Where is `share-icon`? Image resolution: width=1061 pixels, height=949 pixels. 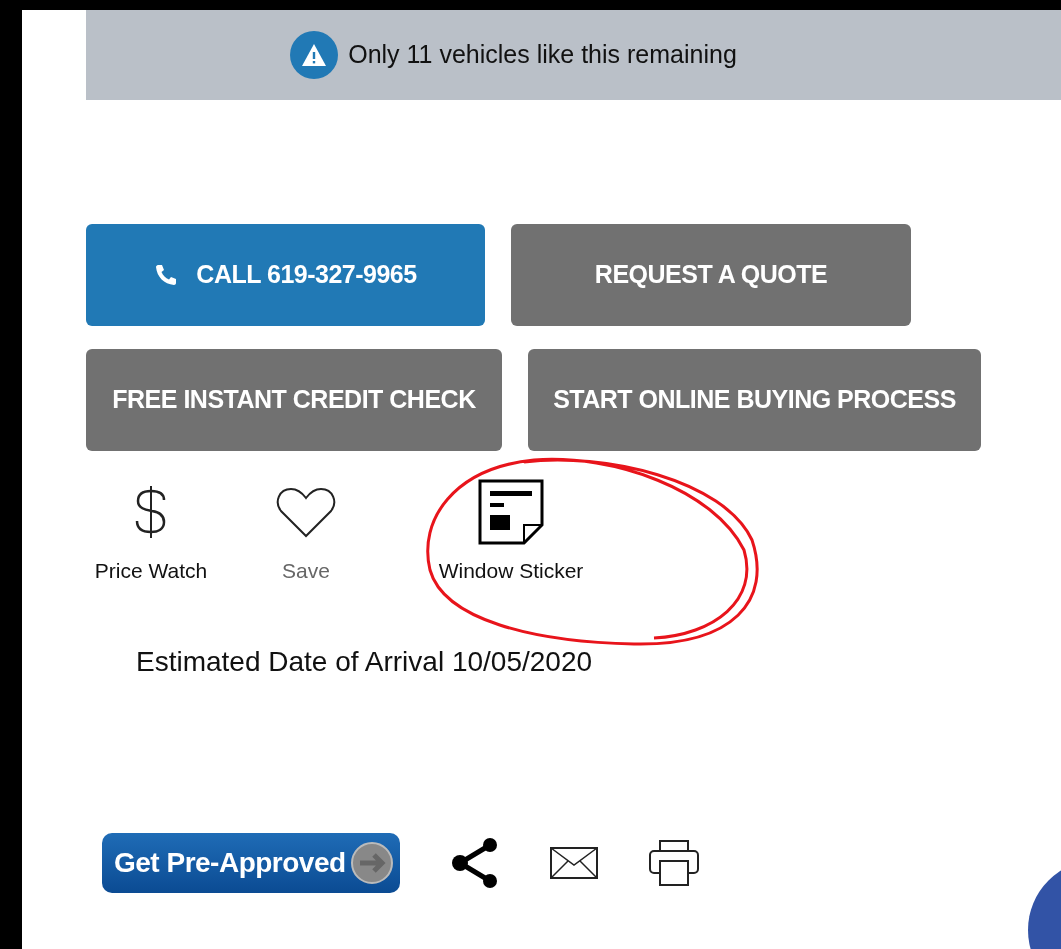 share-icon is located at coordinates (474, 862).